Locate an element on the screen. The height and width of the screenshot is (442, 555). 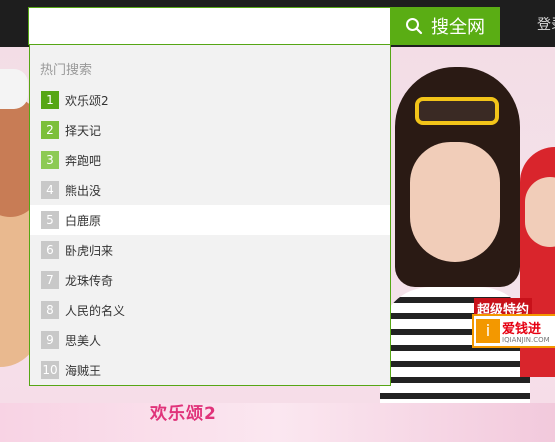
banner-figure-right-face is located at coordinates (540, 212).